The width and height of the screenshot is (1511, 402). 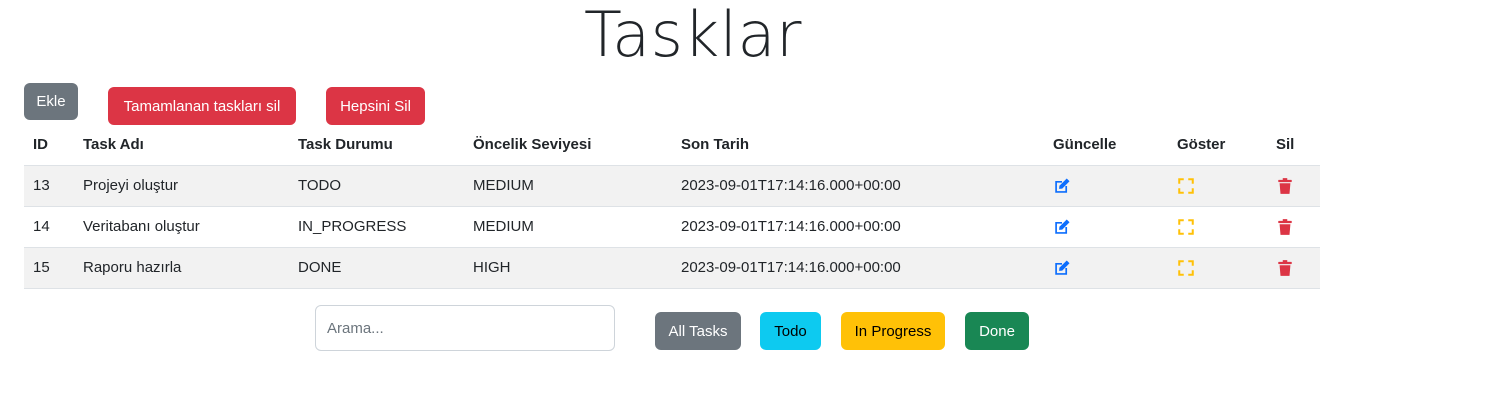 I want to click on header-id: ID, so click(x=49, y=145).